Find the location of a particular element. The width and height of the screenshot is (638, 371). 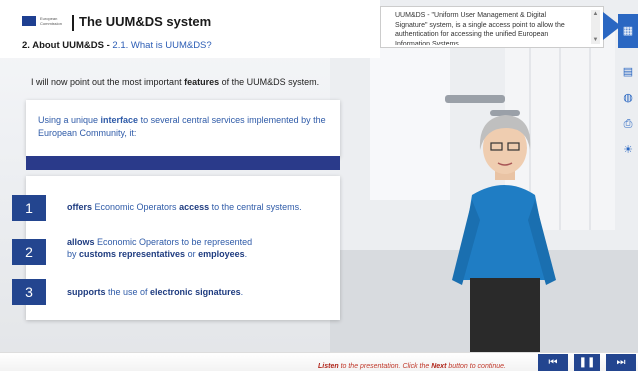

feature1-end: to the central systems. is located at coordinates (255, 207).